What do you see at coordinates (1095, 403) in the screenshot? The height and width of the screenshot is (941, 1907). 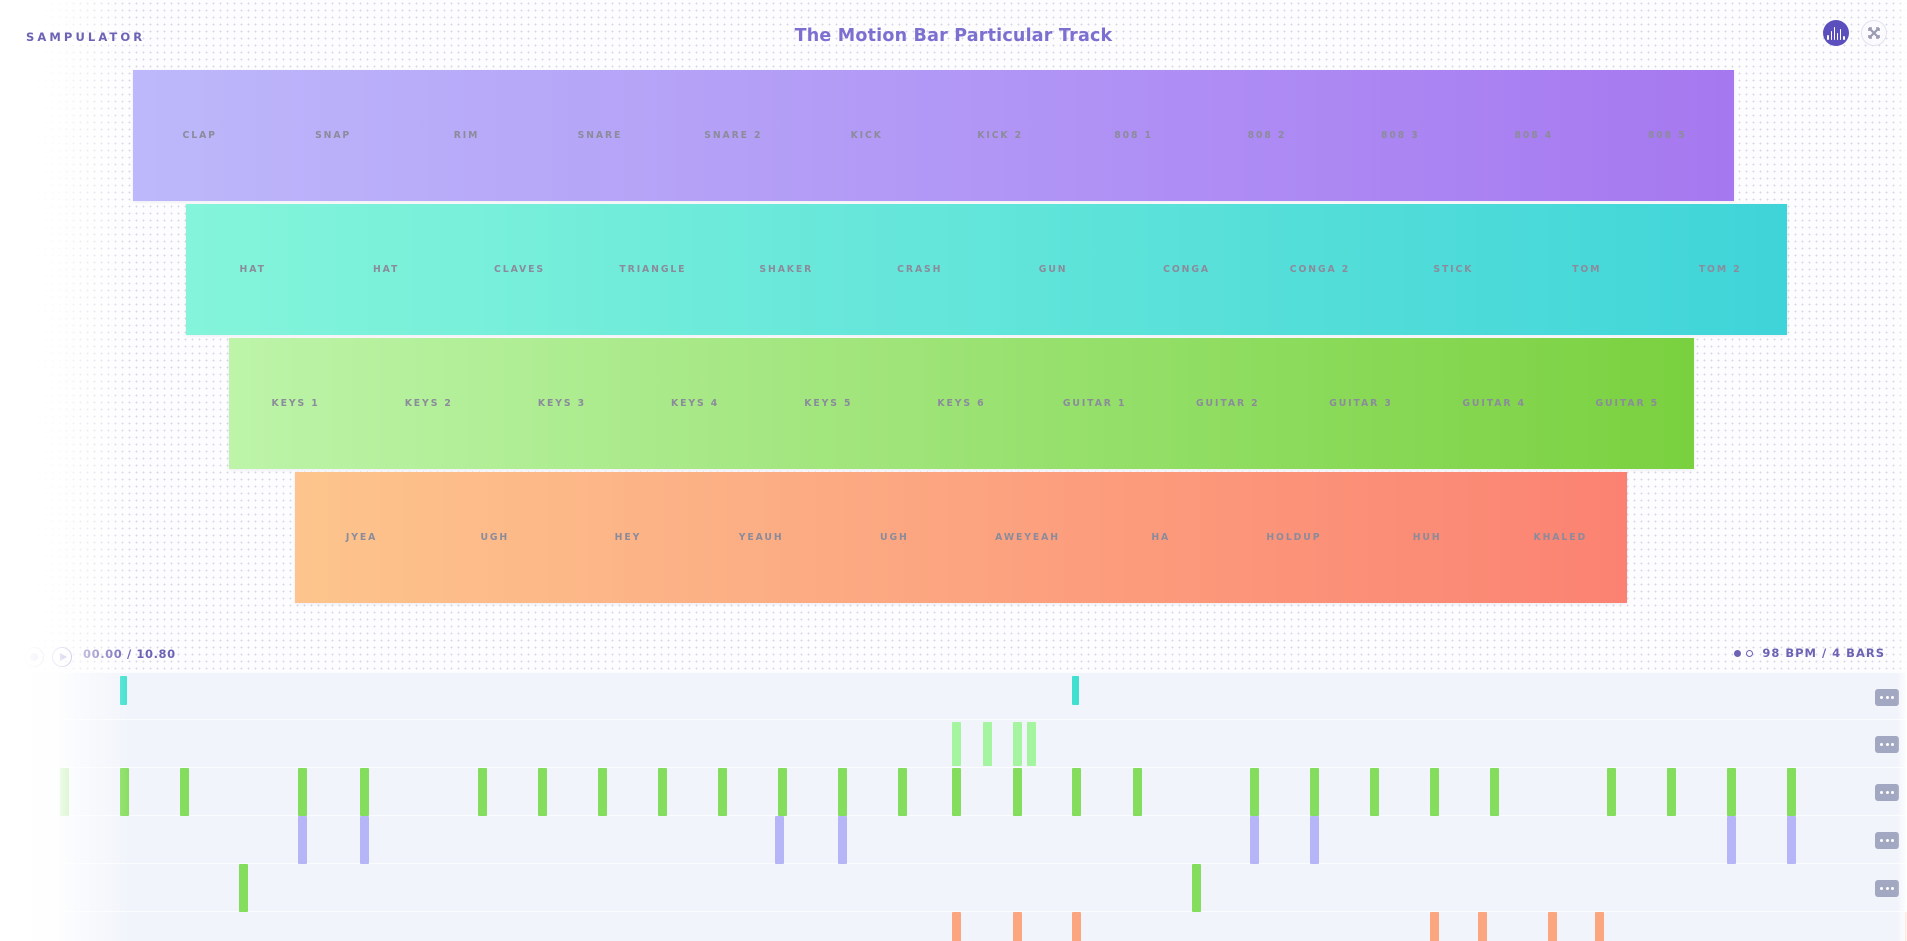 I see `sample-pad: GUITAR 1` at bounding box center [1095, 403].